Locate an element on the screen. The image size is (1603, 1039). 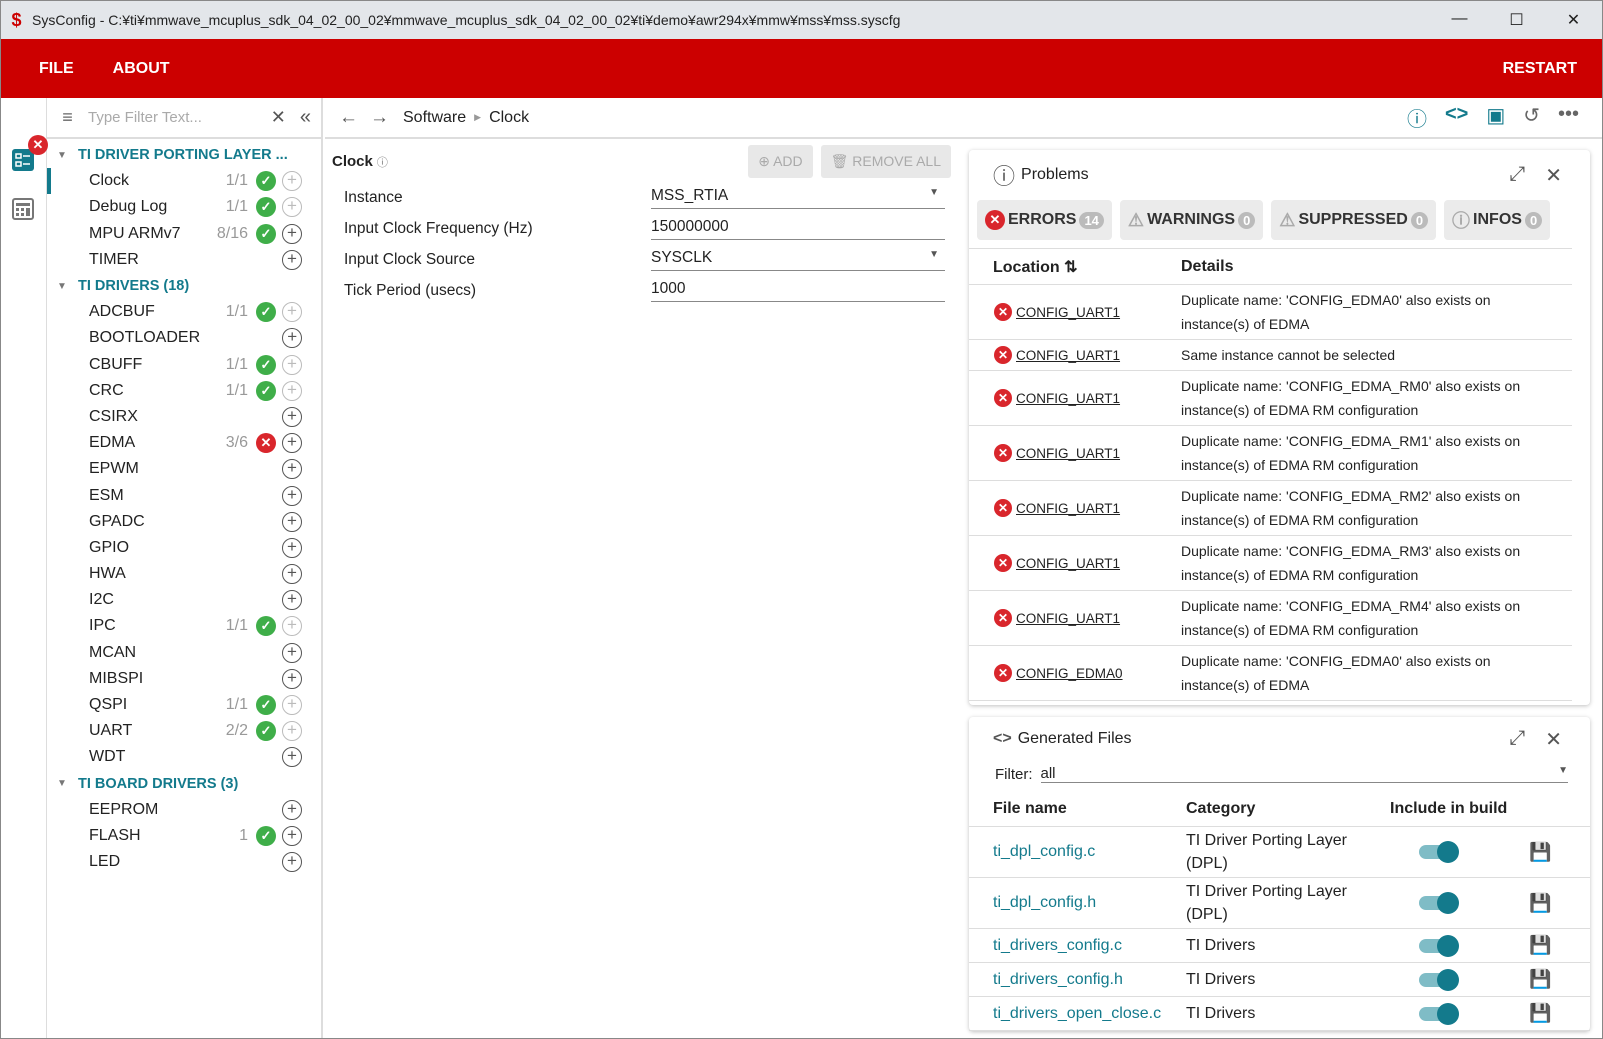
tree-item-gpio: GPIO + is located at coordinates (184, 548).